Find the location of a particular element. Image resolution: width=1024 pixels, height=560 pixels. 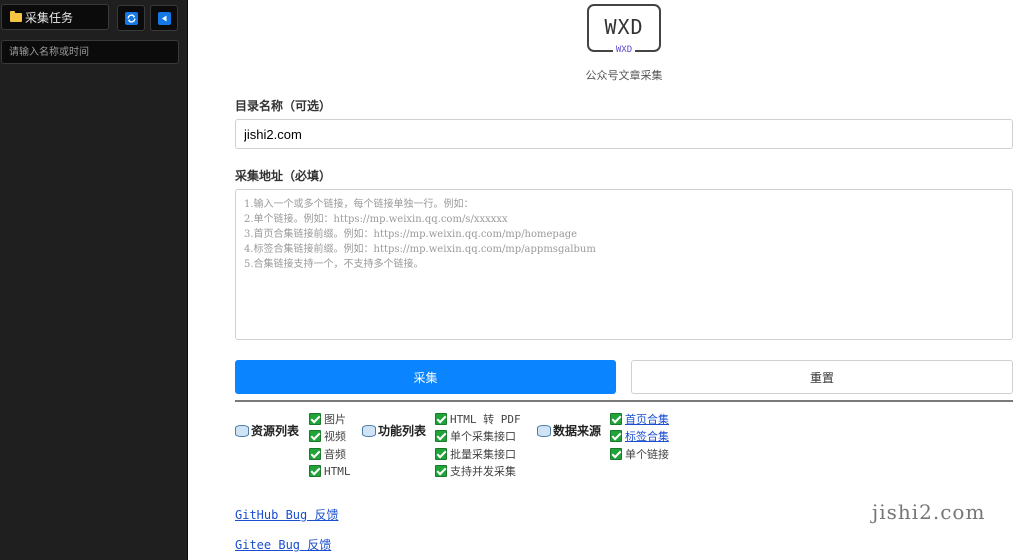

refresh-icon is located at coordinates (131, 18).